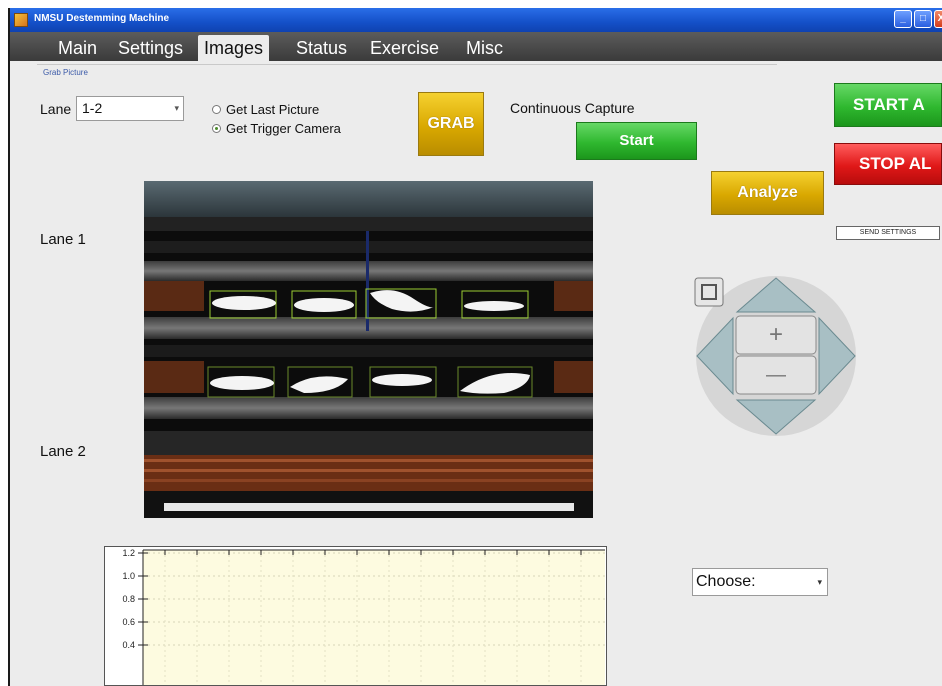  What do you see at coordinates (21, 20) in the screenshot?
I see `app-icon` at bounding box center [21, 20].